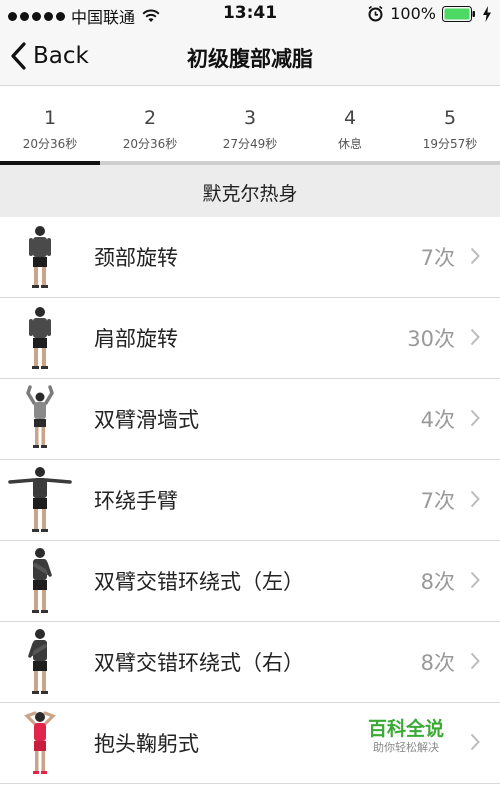 The image size is (500, 791). I want to click on exercise-row: 双臂交错环绕式（右） 8次, so click(250, 662).